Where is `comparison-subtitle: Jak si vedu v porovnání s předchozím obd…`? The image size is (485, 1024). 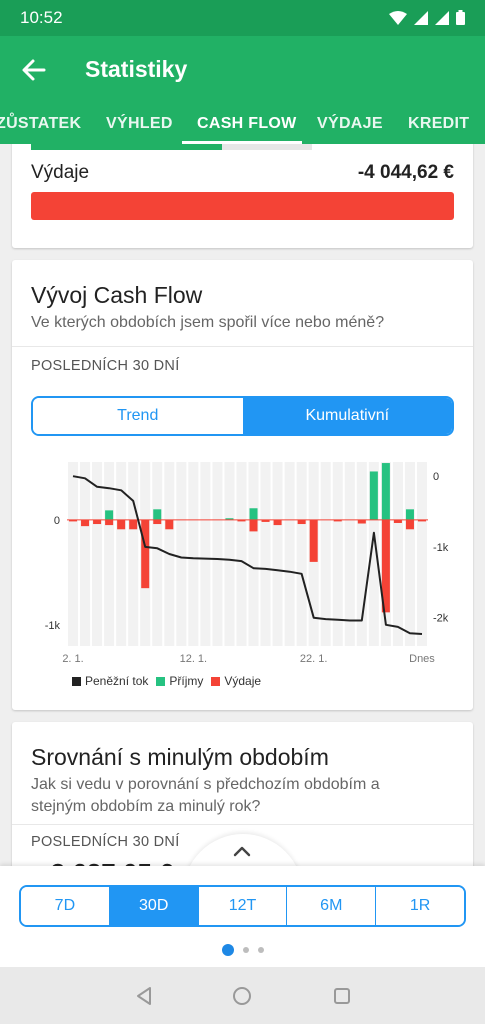
comparison-subtitle: Jak si vedu v porovnání s předchozím obd… is located at coordinates (205, 795).